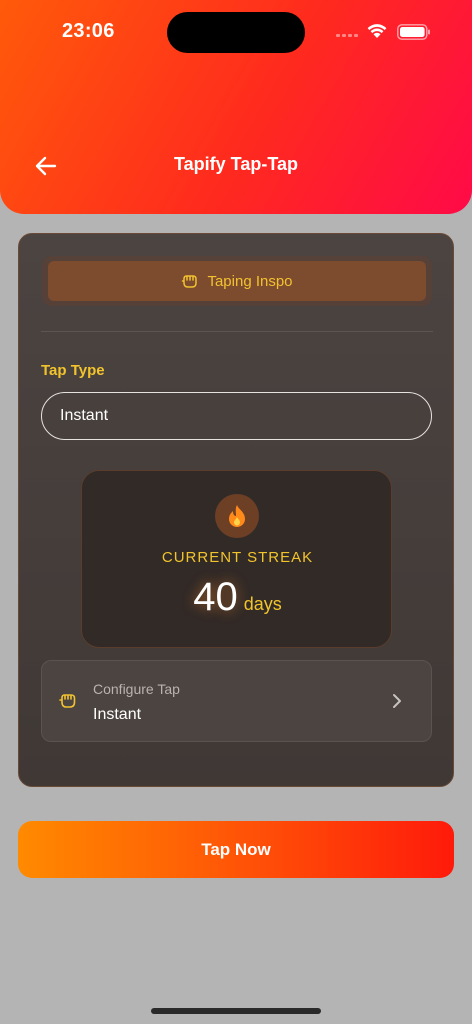 The width and height of the screenshot is (472, 1024). What do you see at coordinates (215, 597) in the screenshot?
I see `streak-count: 40` at bounding box center [215, 597].